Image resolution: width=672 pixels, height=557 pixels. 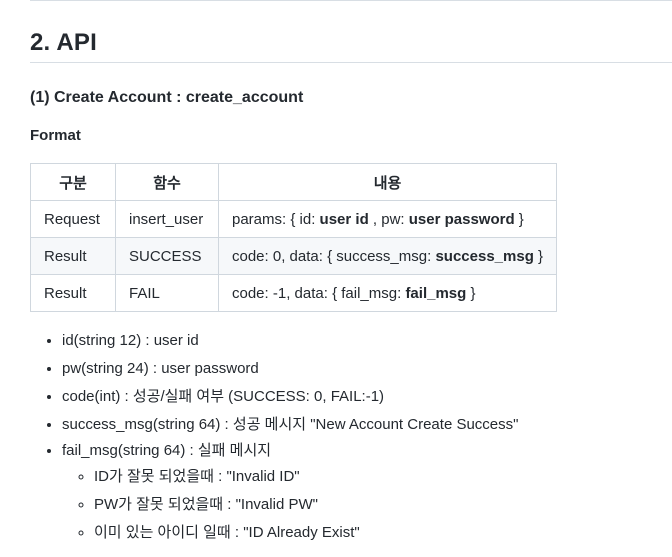 What do you see at coordinates (484, 256) in the screenshot?
I see `content-bold: success_msg` at bounding box center [484, 256].